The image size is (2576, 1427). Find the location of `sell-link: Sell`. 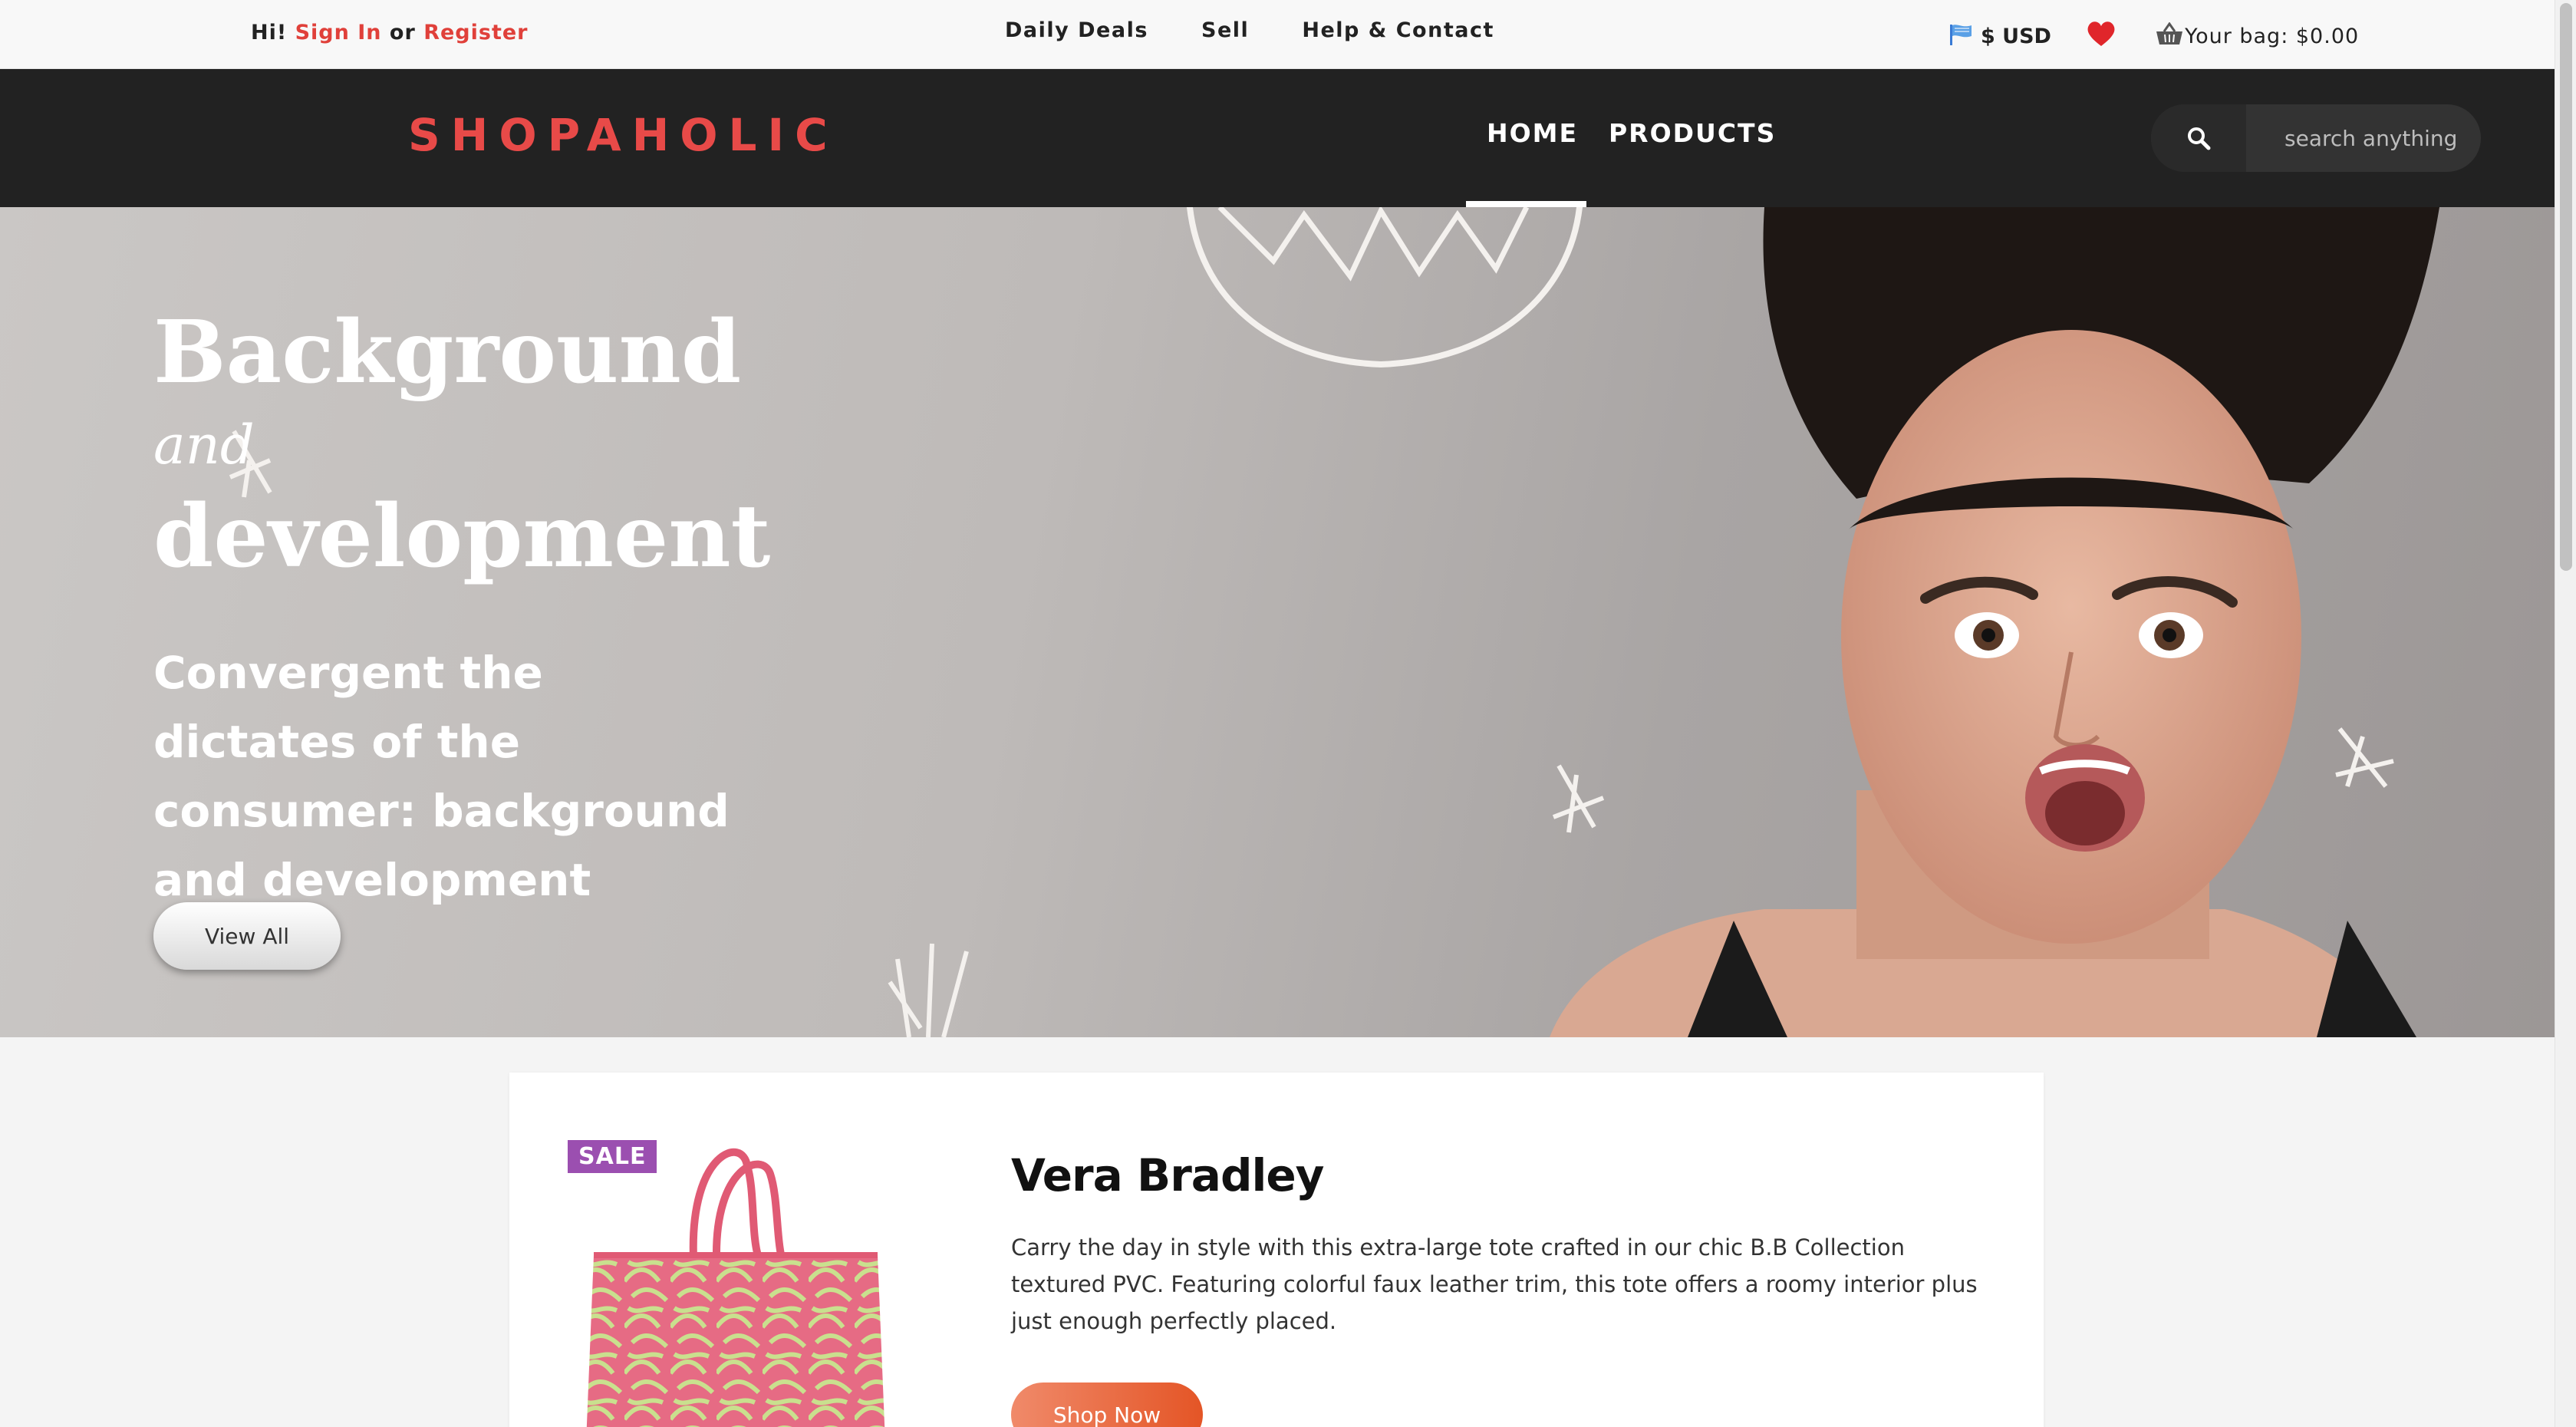

sell-link: Sell is located at coordinates (1225, 30).